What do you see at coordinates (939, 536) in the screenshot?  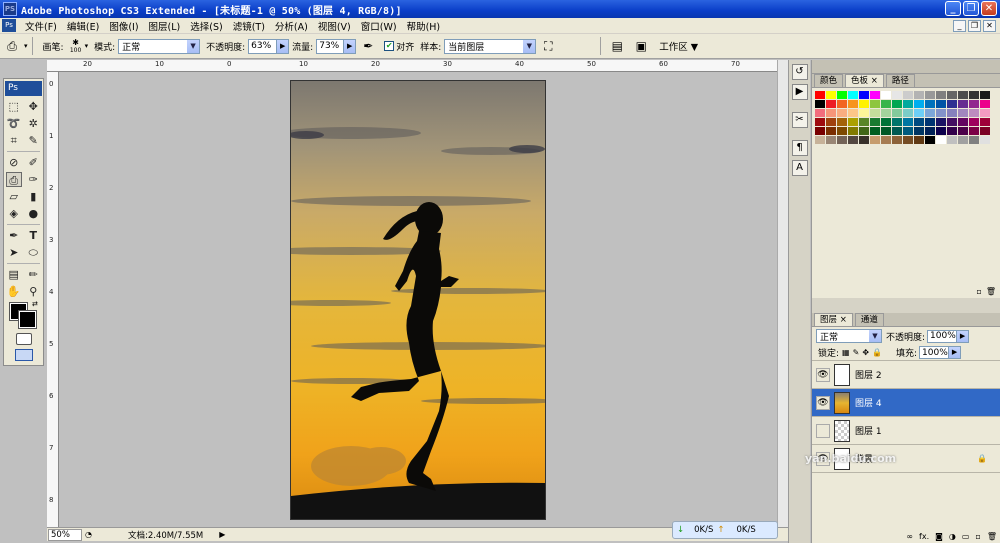 I see `add-mask-icon: ◙` at bounding box center [939, 536].